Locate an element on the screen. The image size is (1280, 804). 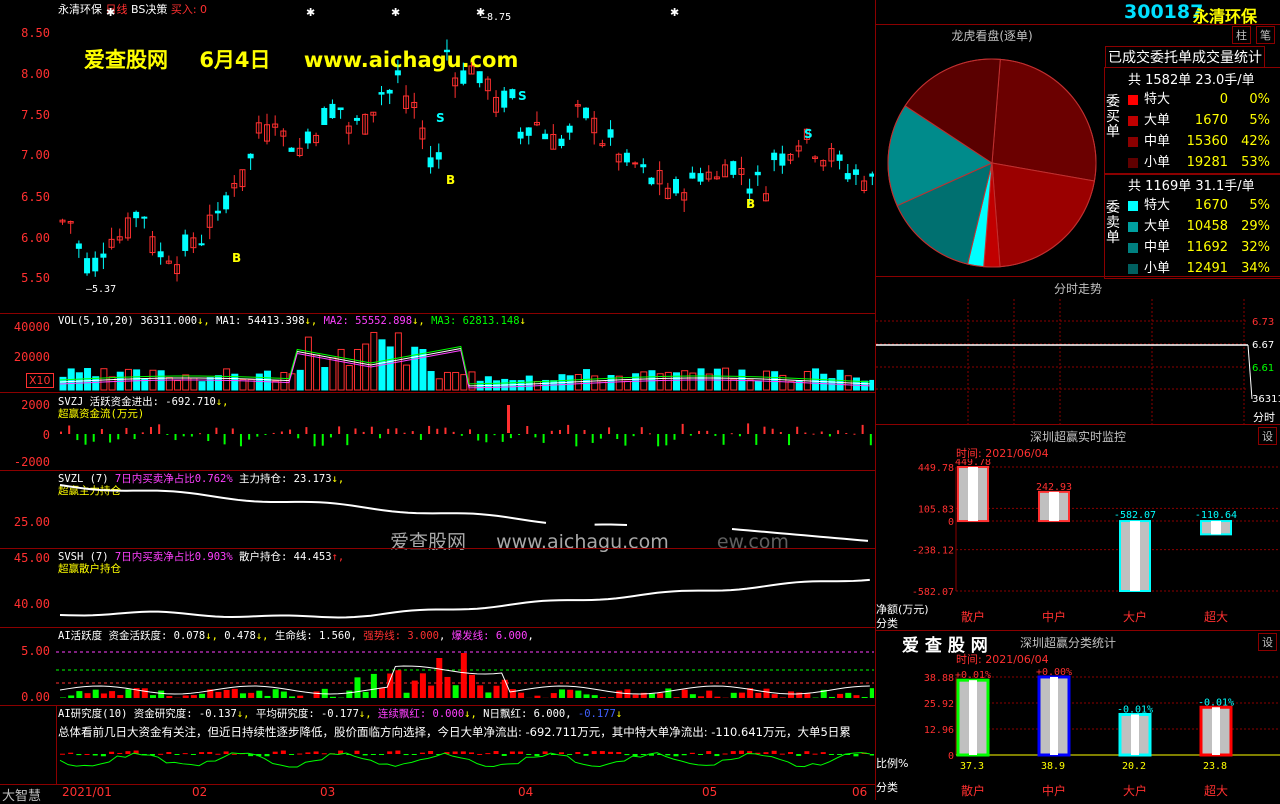
star-marker: ✱ is located at coordinates (674, 12).